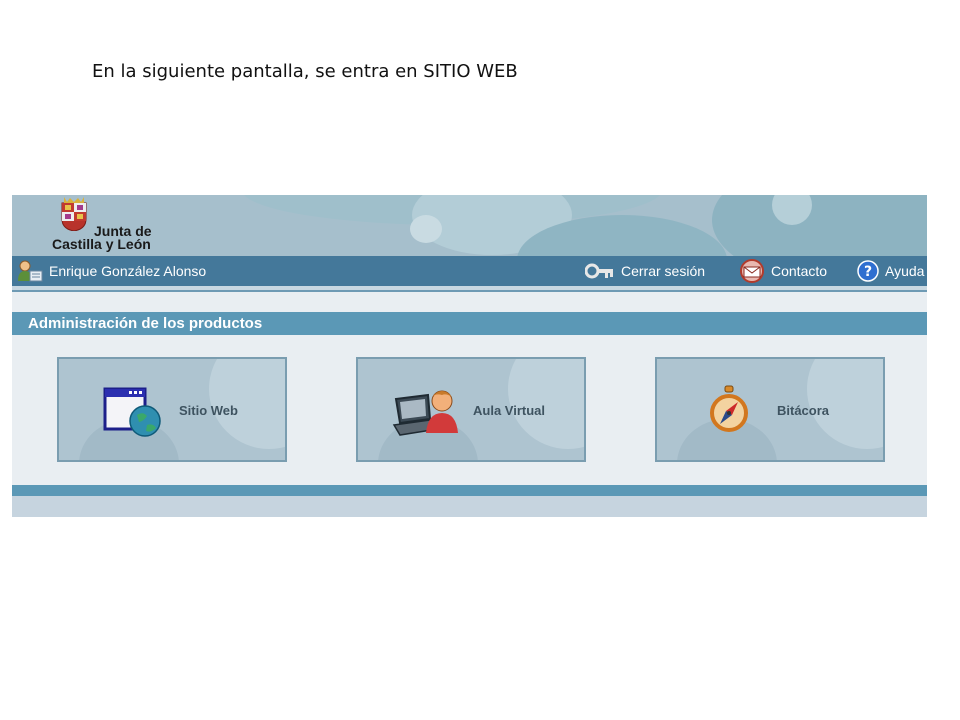 This screenshot has width=960, height=720. Describe the element at coordinates (599, 271) in the screenshot. I see `key-icon` at that location.